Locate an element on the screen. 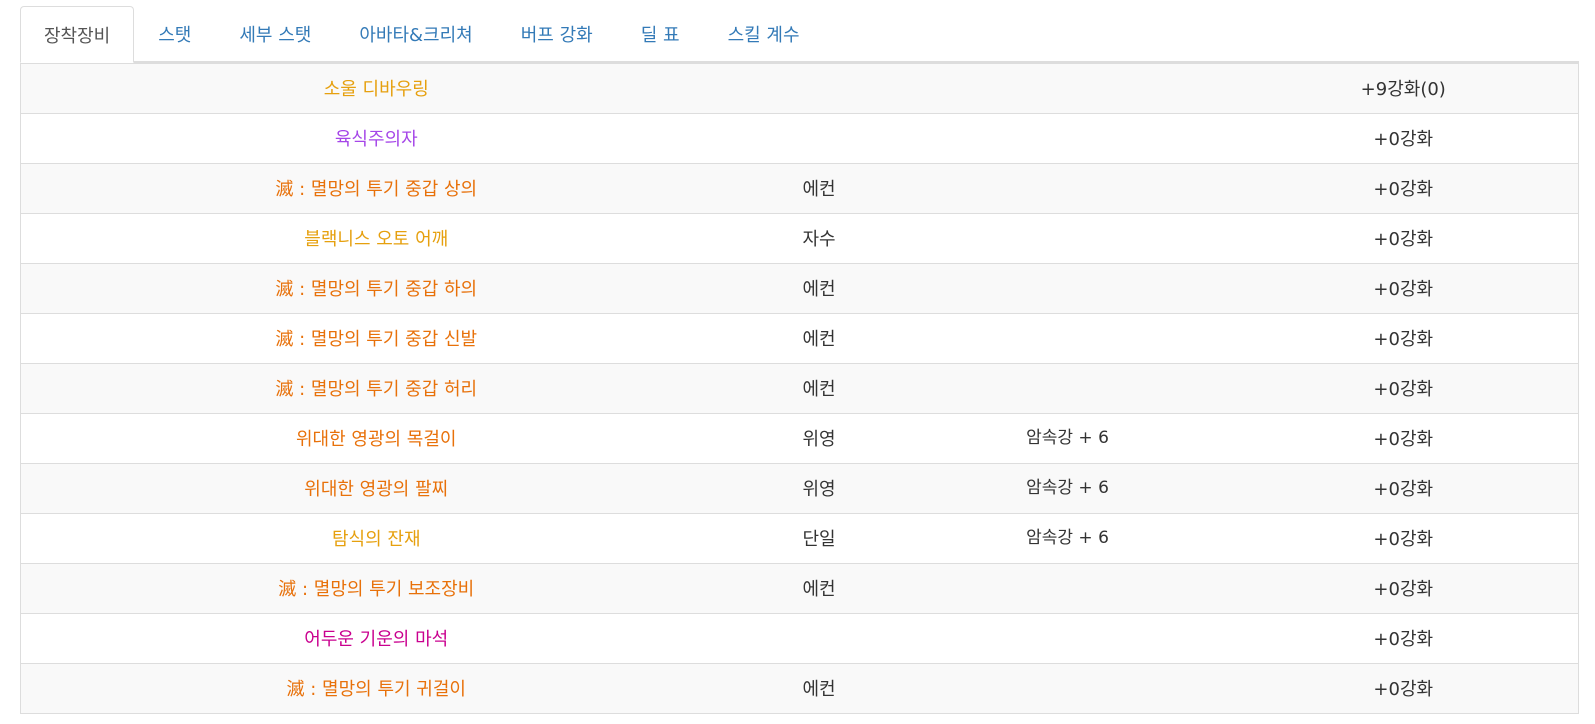  item-name: 滅 : 멸망의 투기 보조장비 is located at coordinates (376, 587).